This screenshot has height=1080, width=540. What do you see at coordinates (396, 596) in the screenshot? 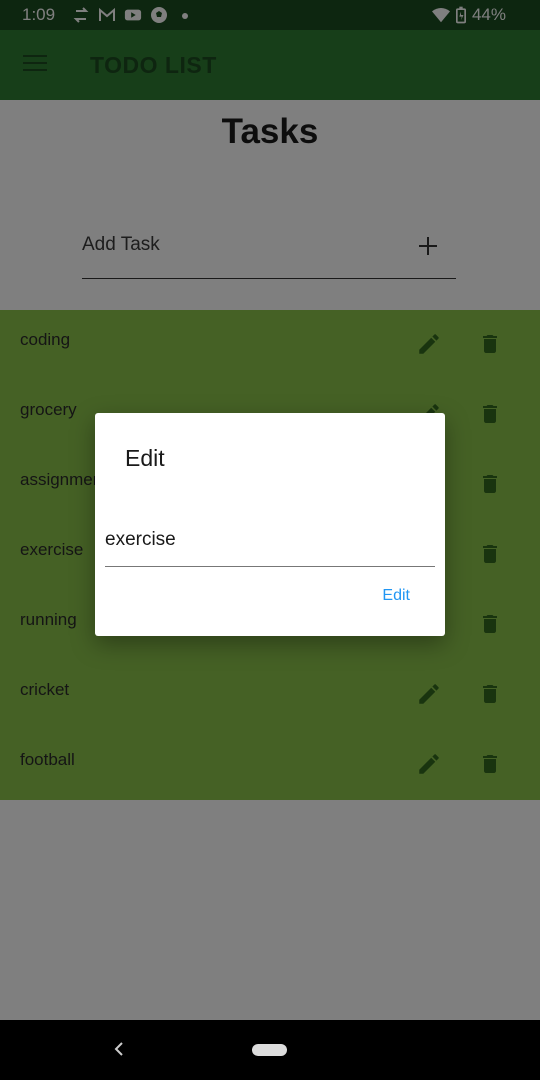
I see `edit-confirm-button: Edit` at bounding box center [396, 596].